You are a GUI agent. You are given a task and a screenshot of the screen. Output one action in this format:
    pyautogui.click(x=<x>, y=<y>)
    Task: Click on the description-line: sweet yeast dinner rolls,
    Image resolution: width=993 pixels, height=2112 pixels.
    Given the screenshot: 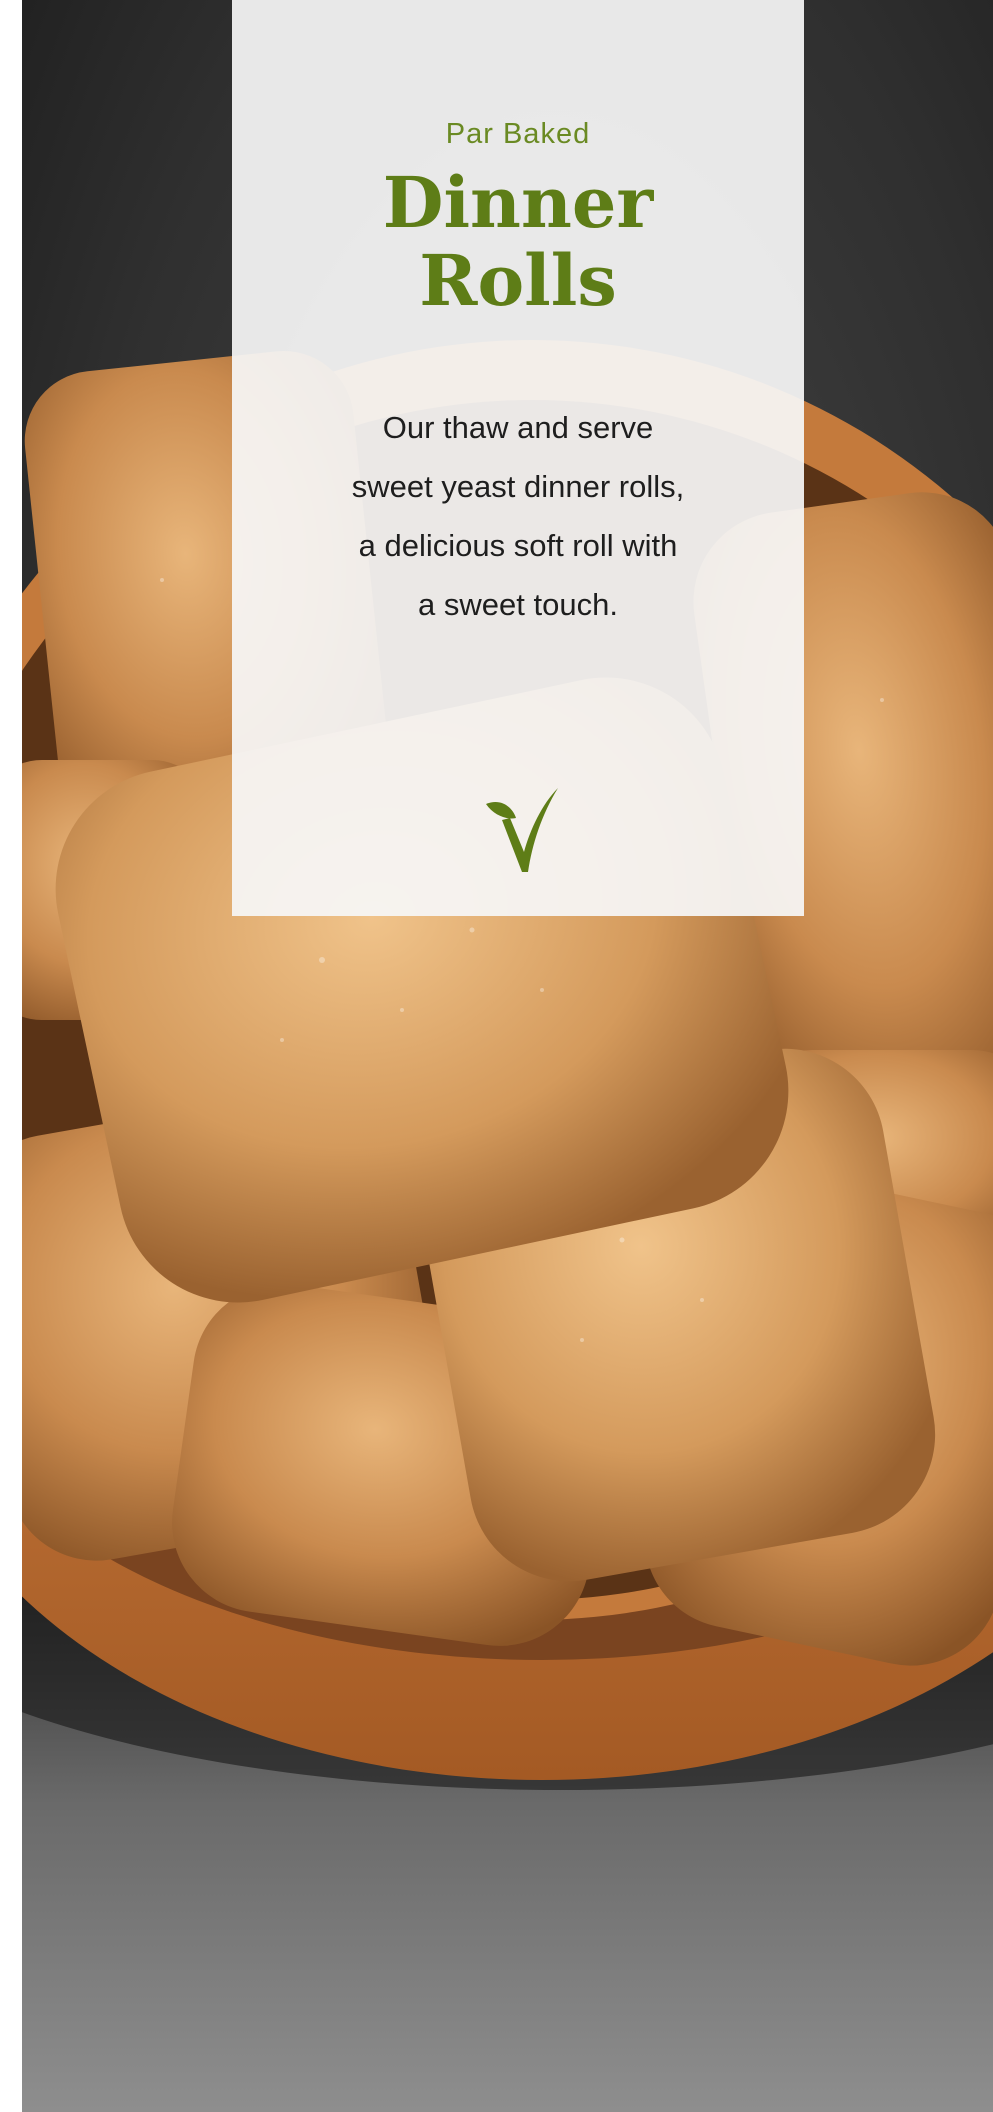 What is the action you would take?
    pyautogui.click(x=518, y=486)
    